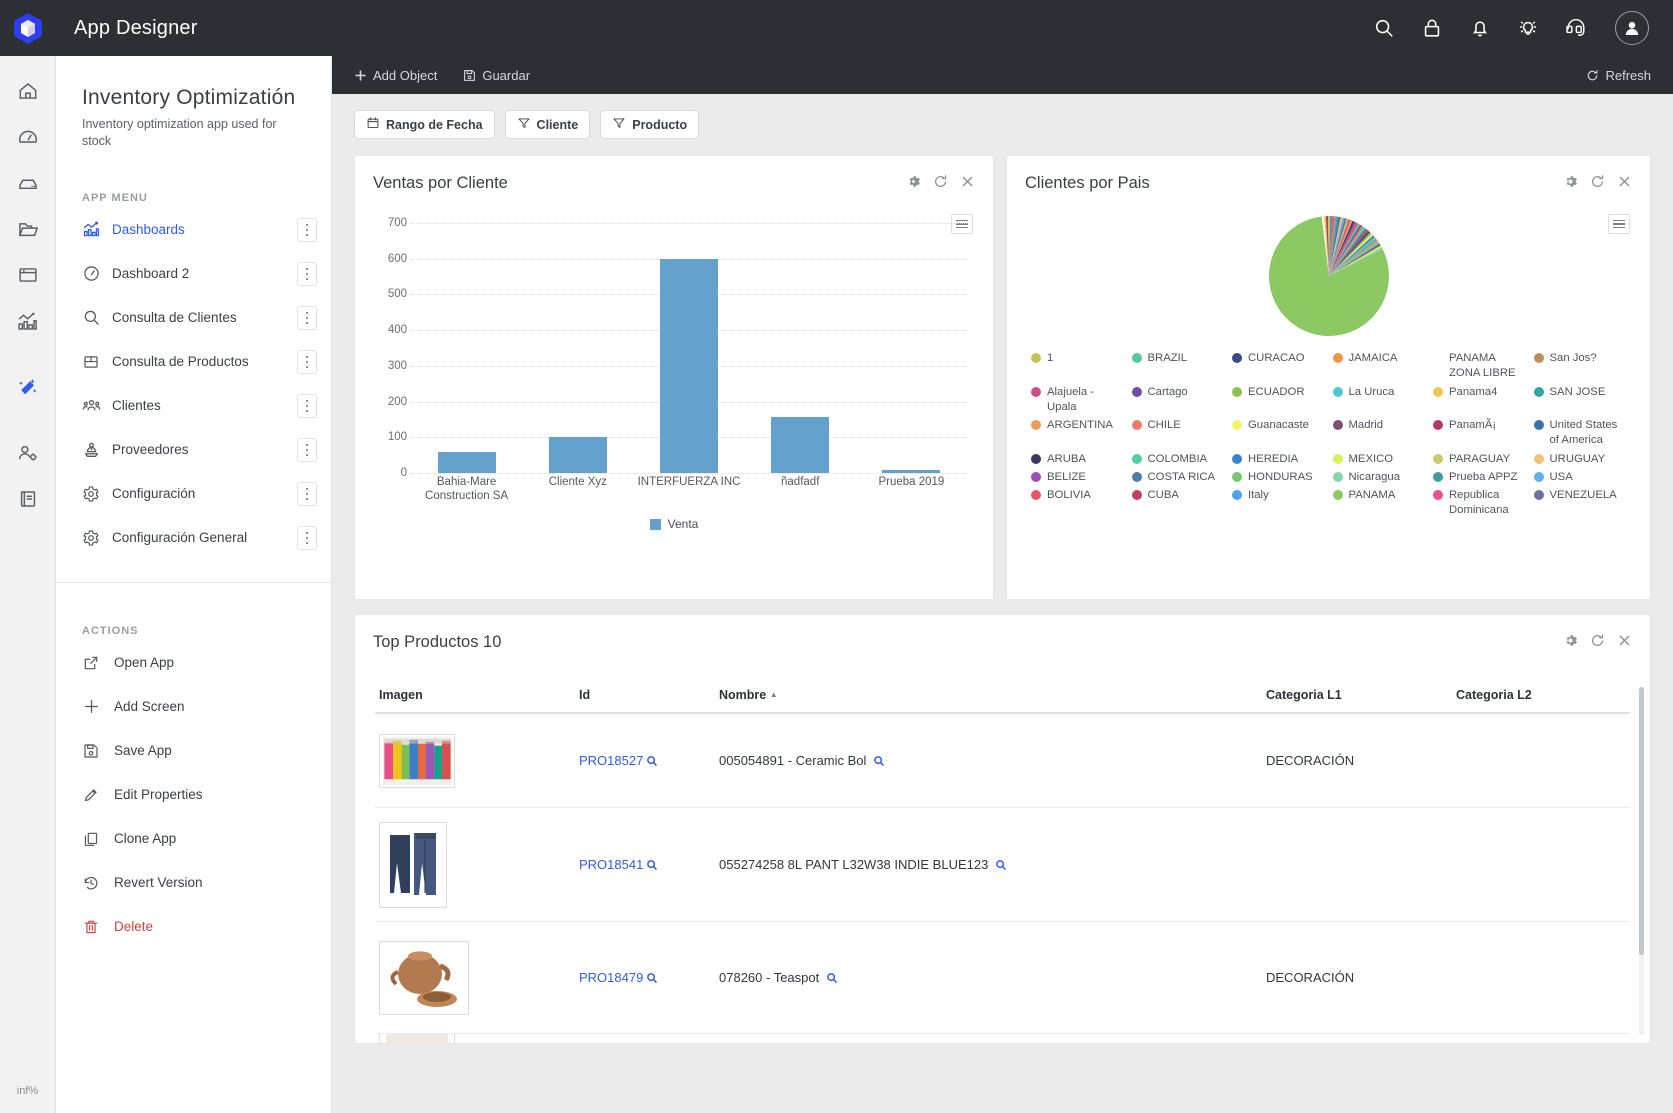 The height and width of the screenshot is (1113, 1673). What do you see at coordinates (193, 927) in the screenshot?
I see `action-delete: Delete` at bounding box center [193, 927].